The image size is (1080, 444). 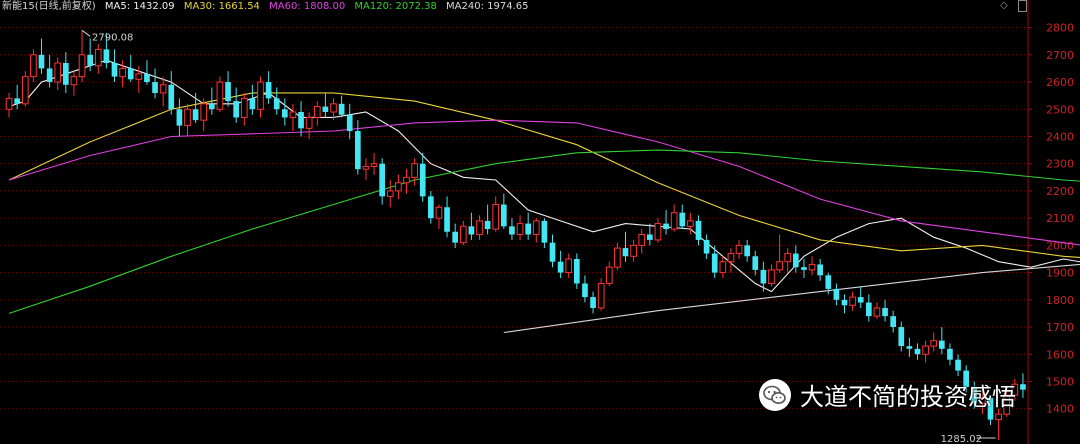 What do you see at coordinates (1060, 218) in the screenshot?
I see `y-tick-label: 2100` at bounding box center [1060, 218].